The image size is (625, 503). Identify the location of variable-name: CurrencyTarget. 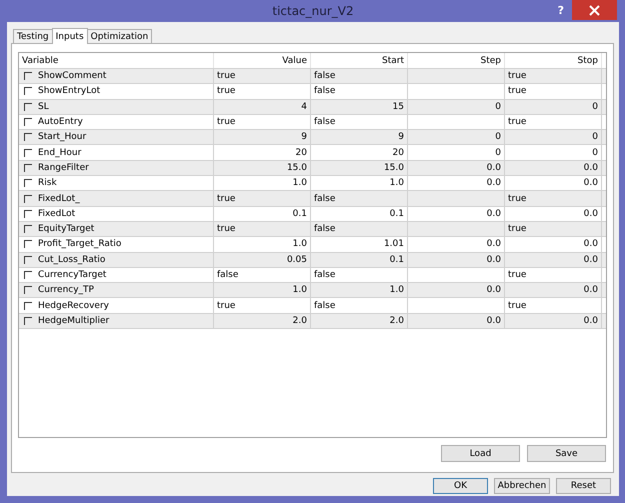
(72, 275).